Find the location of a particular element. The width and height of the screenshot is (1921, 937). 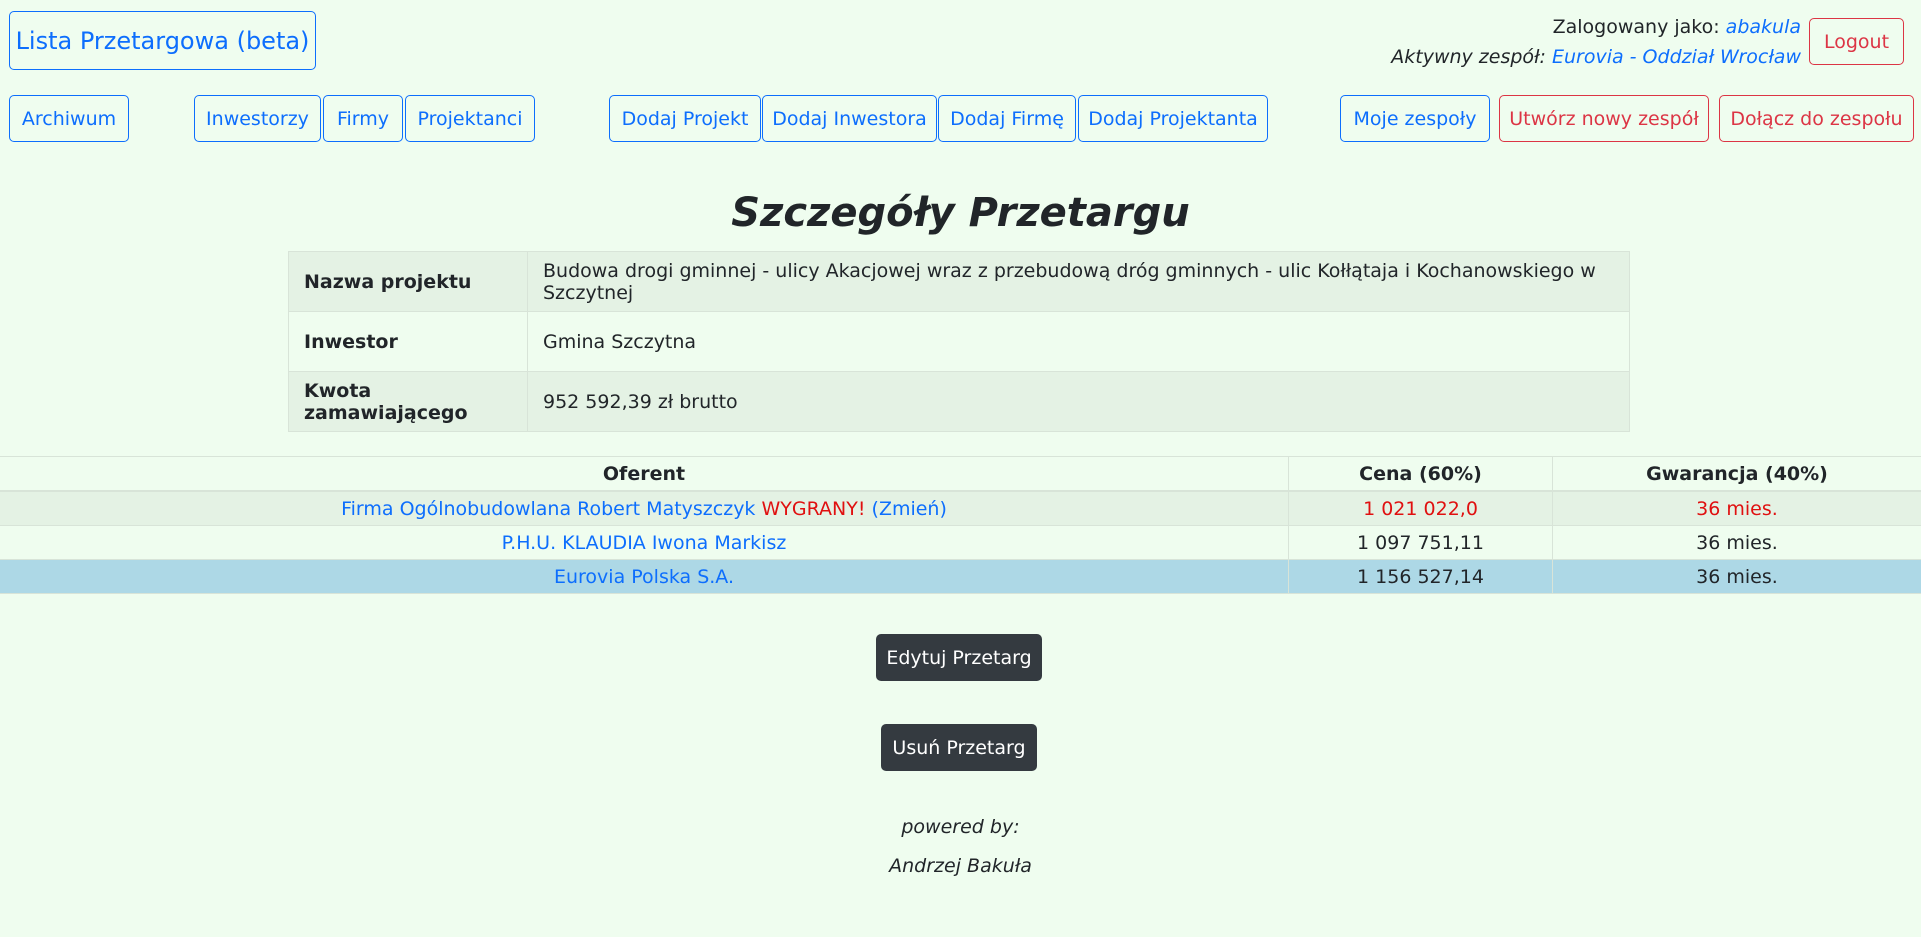

powered-by-label: powered by: is located at coordinates (960, 827).